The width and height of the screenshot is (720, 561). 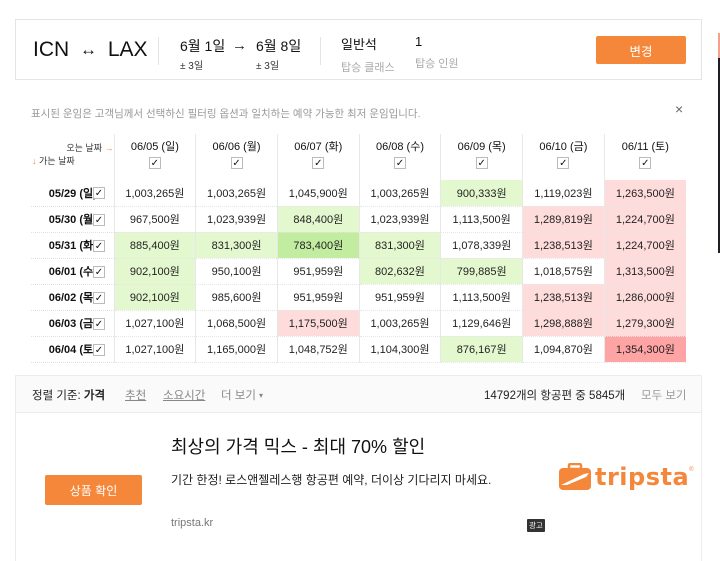 What do you see at coordinates (642, 477) in the screenshot?
I see `brand-name: tripsta` at bounding box center [642, 477].